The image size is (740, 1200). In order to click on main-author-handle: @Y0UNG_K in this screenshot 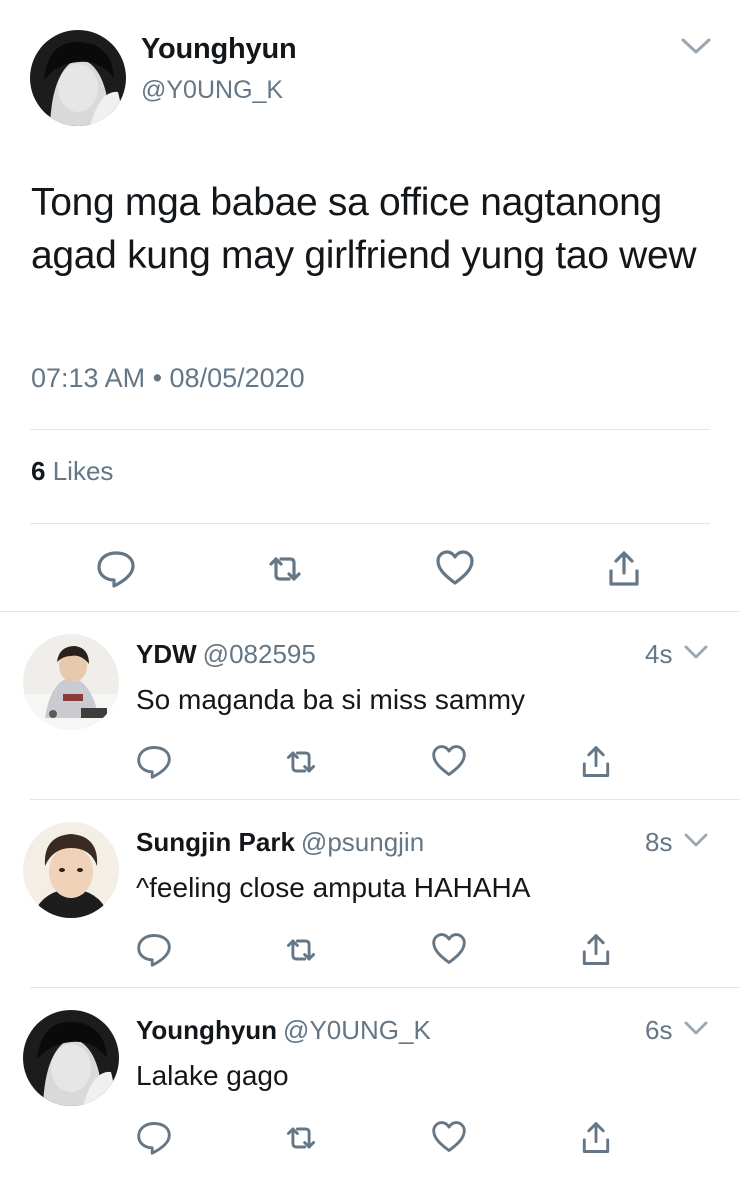, I will do `click(212, 90)`.